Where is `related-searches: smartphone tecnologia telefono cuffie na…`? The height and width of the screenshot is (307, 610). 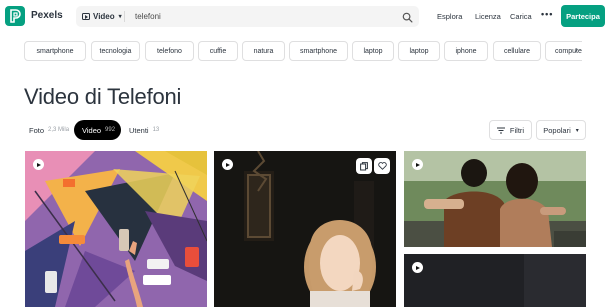 related-searches: smartphone tecnologia telefono cuffie na… is located at coordinates (303, 51).